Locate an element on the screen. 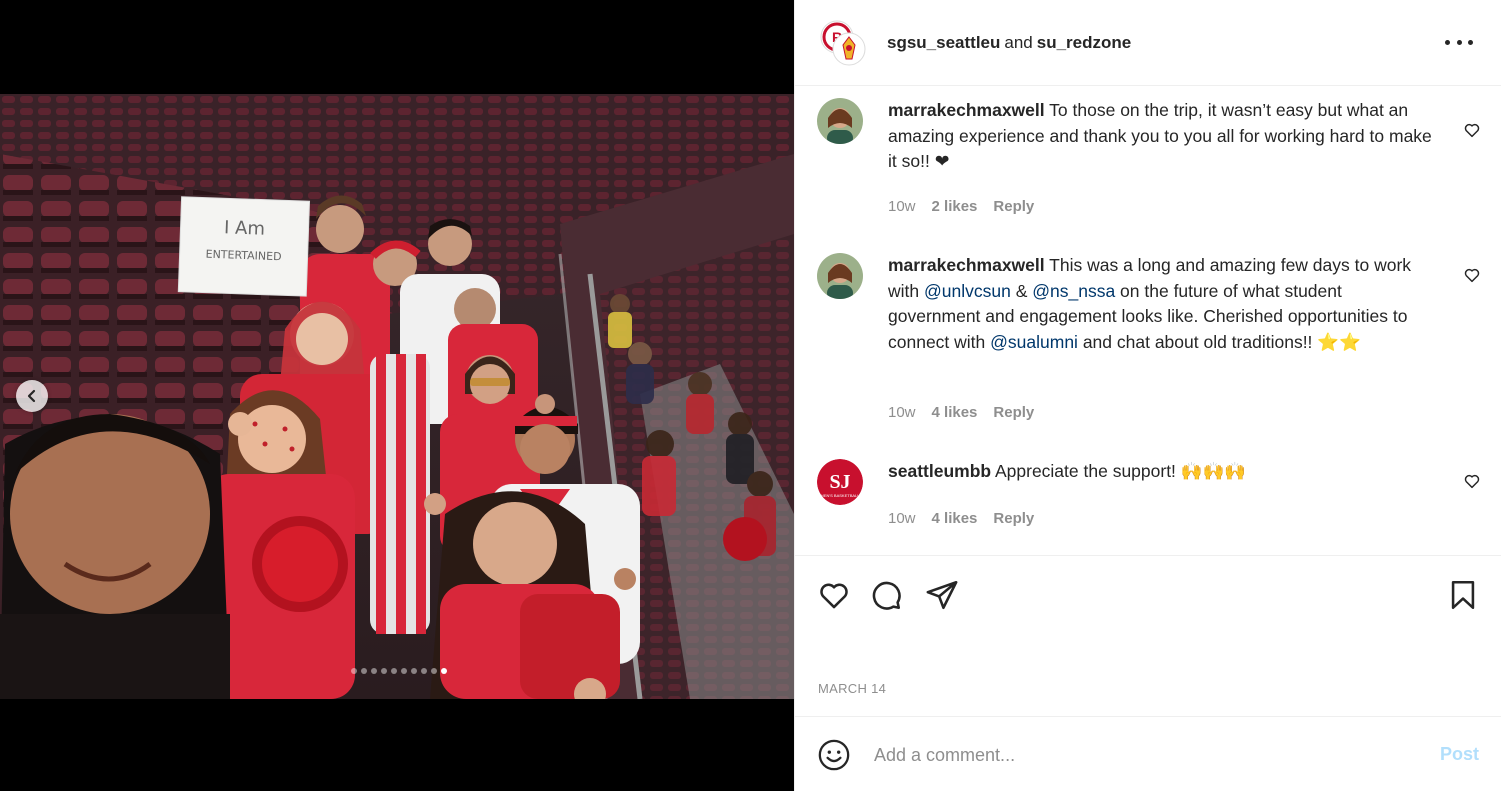  comment-text-segment: ⭐⭐ is located at coordinates (1339, 341).